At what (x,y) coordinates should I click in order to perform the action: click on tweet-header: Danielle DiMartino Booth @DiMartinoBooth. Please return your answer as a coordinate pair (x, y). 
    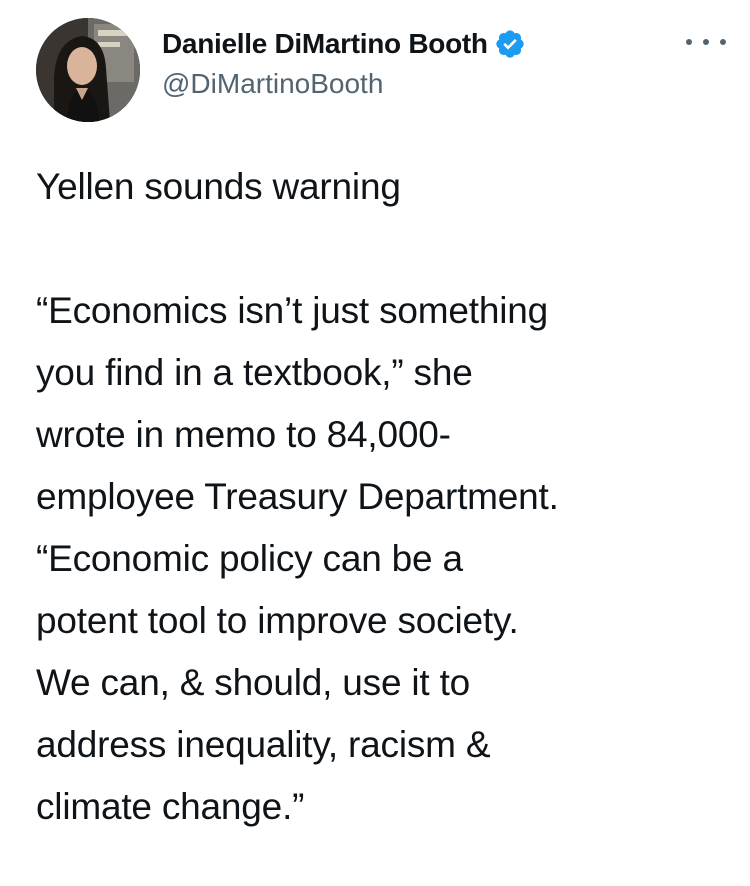
    Looking at the image, I should click on (381, 73).